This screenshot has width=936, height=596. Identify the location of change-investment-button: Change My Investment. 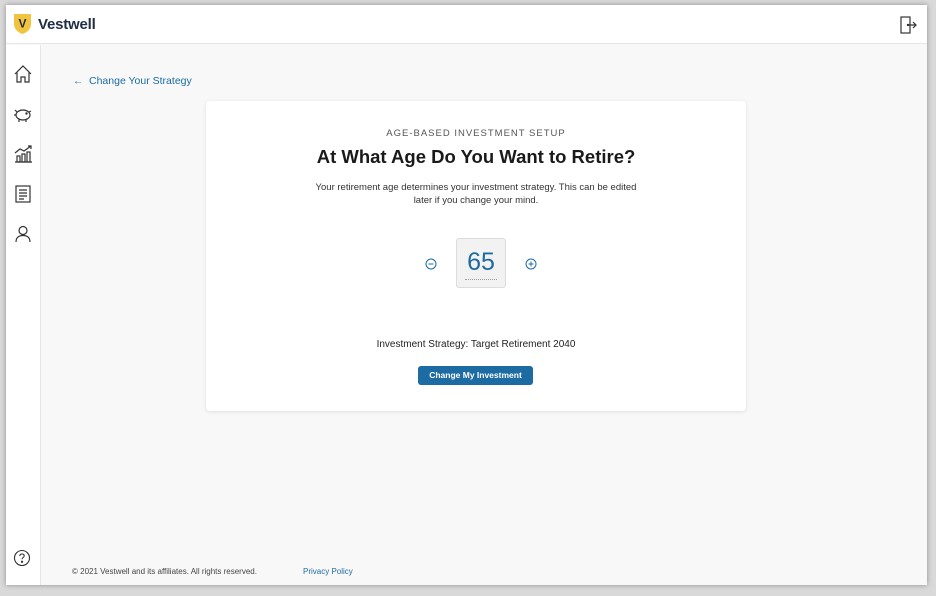
(475, 375).